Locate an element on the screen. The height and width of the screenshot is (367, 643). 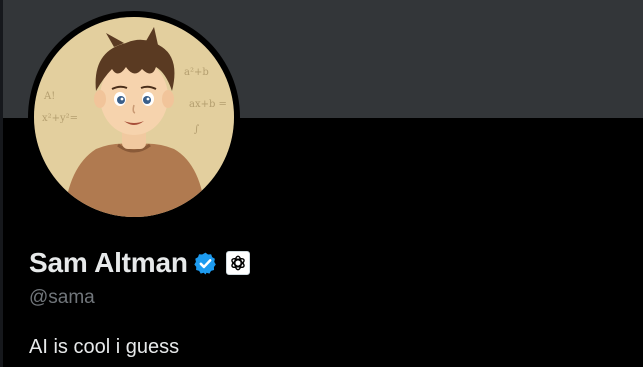
profile-bio: AI is cool i guess is located at coordinates (104, 347).